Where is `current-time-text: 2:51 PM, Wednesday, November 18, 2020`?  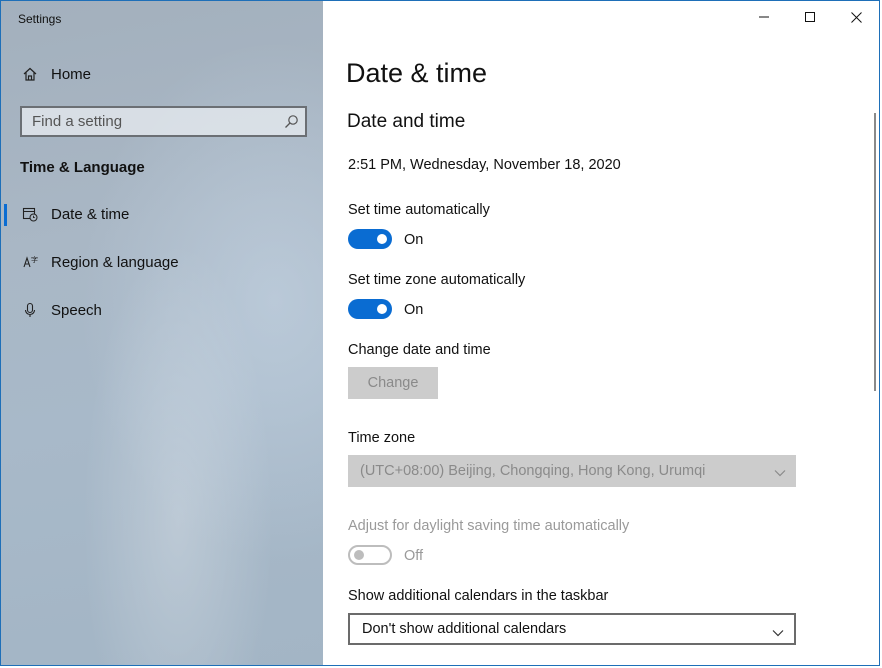
current-time-text: 2:51 PM, Wednesday, November 18, 2020 is located at coordinates (484, 165).